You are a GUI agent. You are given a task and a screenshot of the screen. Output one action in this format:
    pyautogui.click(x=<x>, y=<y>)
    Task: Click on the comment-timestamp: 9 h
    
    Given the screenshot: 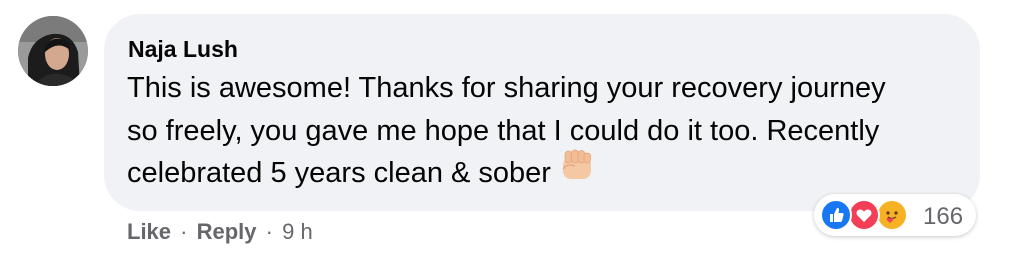 What is the action you would take?
    pyautogui.click(x=297, y=231)
    